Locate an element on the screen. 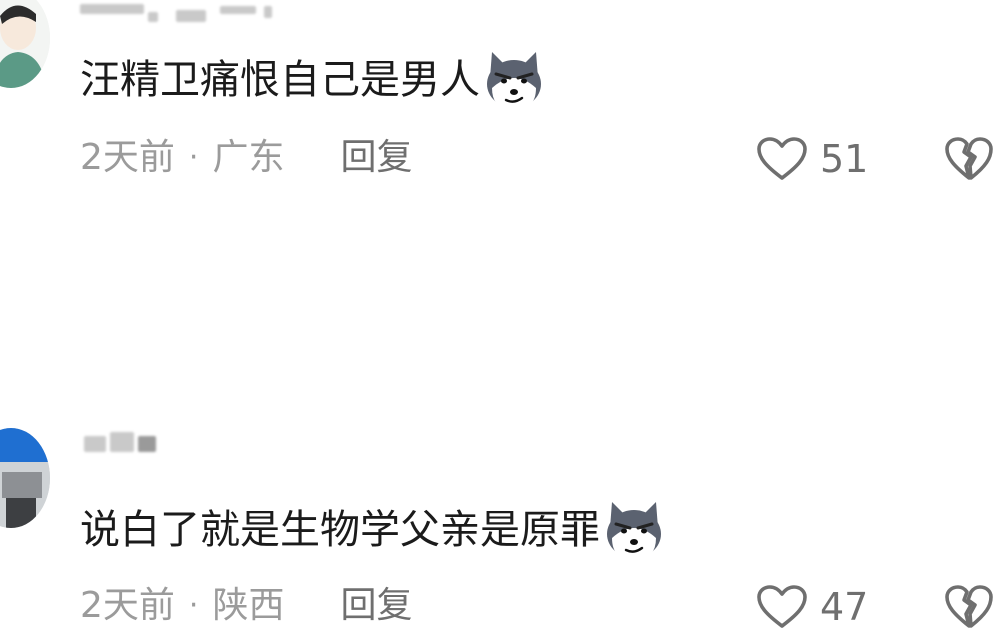 This screenshot has width=1004, height=634. comment-meta: 2天前 · 陕西 回复 is located at coordinates (246, 606).